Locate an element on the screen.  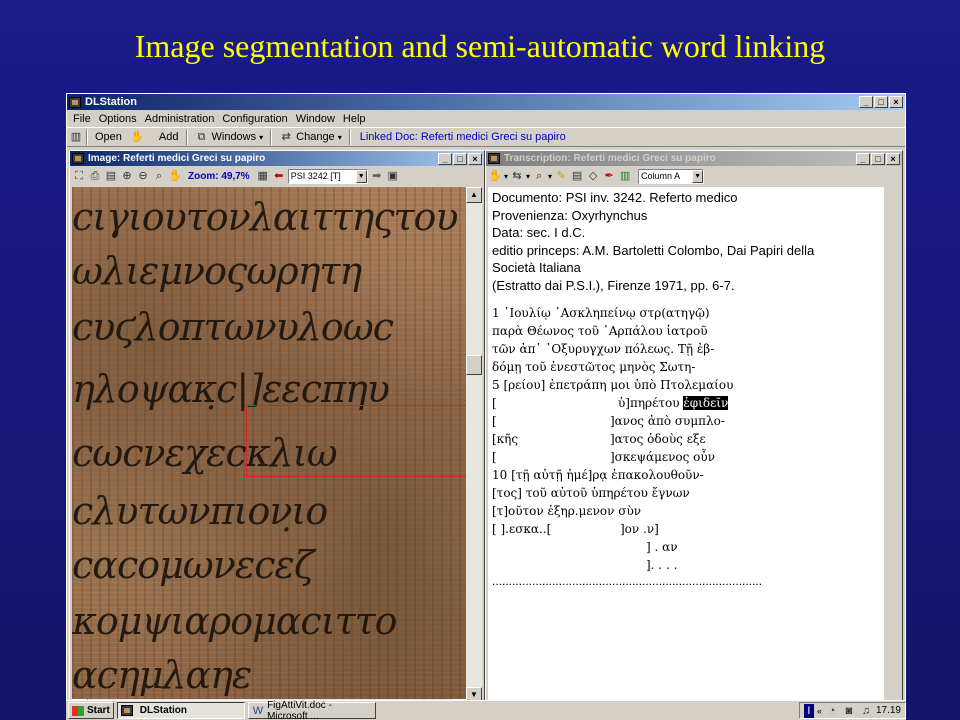
greek-line: παρὰ Θέωνος τοῦ ῾Αρπάλου ἰατροῦ is located at coordinates (600, 331).